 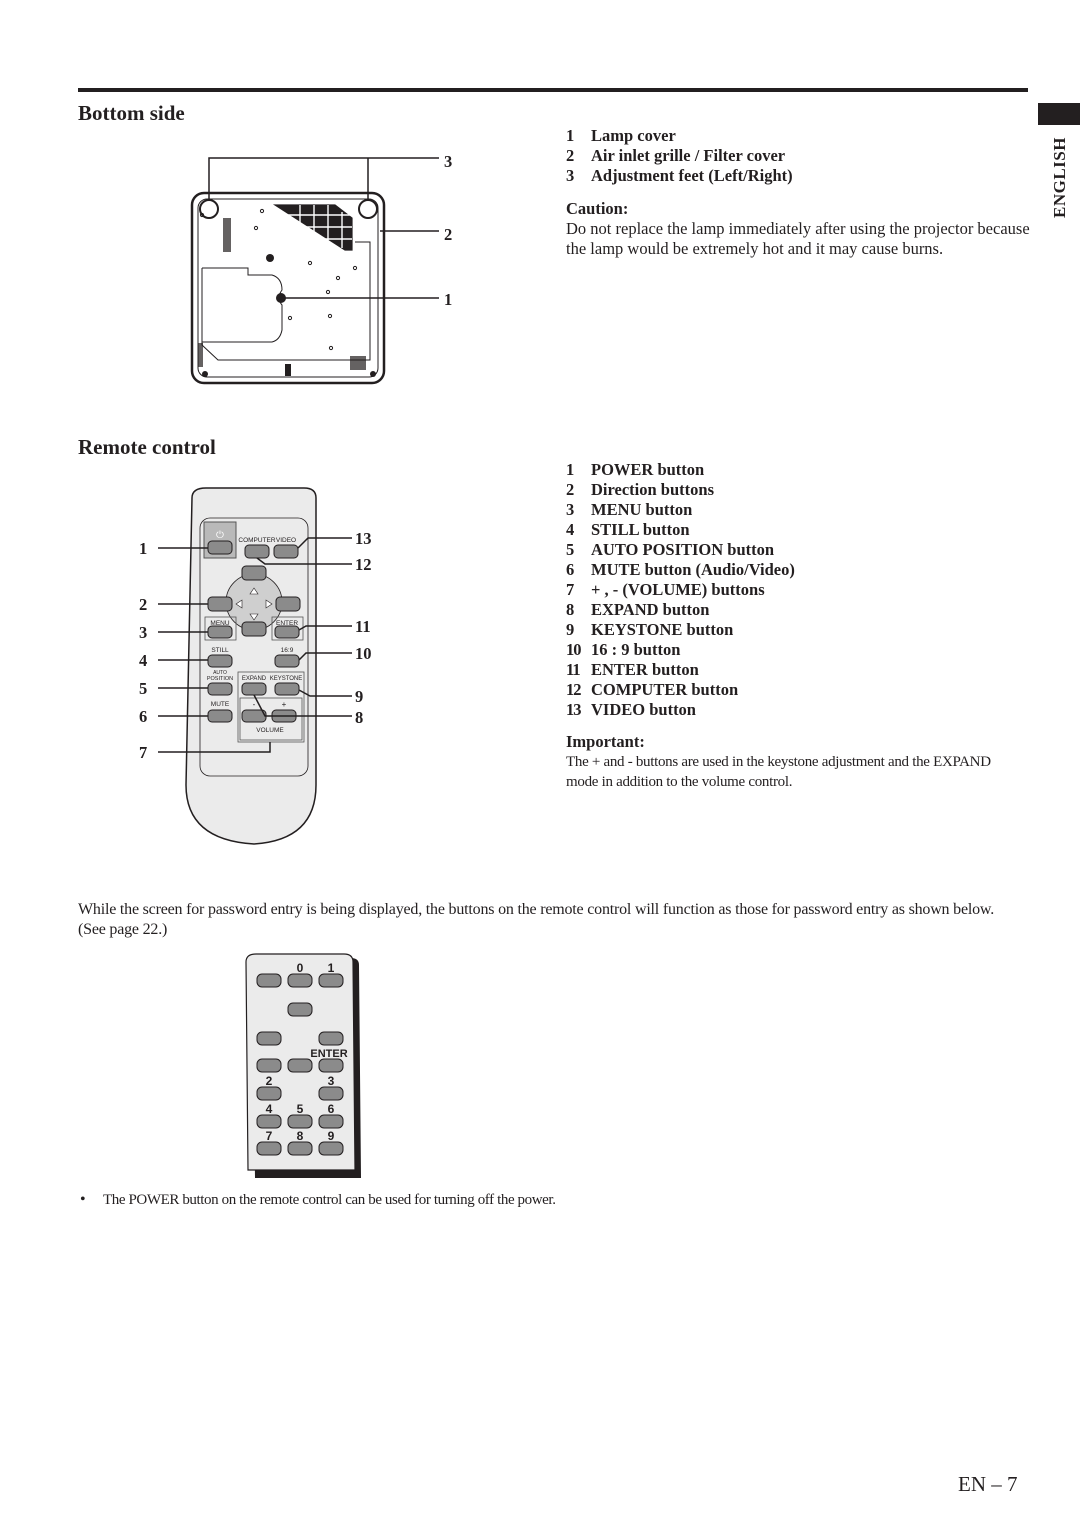 I want to click on caution-heading: Caution:, so click(x=597, y=208).